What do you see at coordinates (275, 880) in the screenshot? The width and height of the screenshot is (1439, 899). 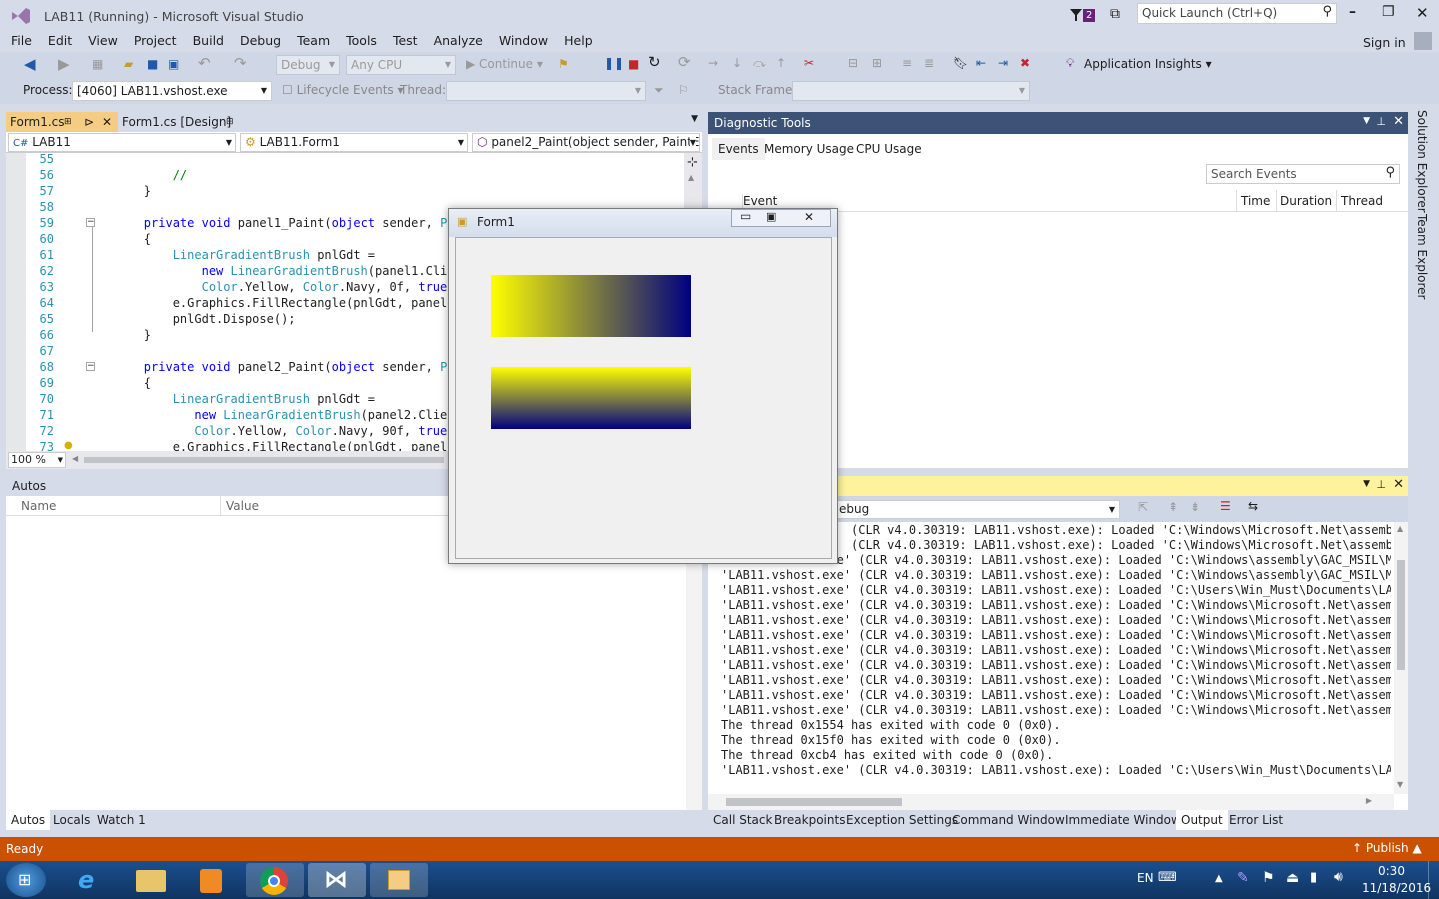 I see `chrome-taskbar-button` at bounding box center [275, 880].